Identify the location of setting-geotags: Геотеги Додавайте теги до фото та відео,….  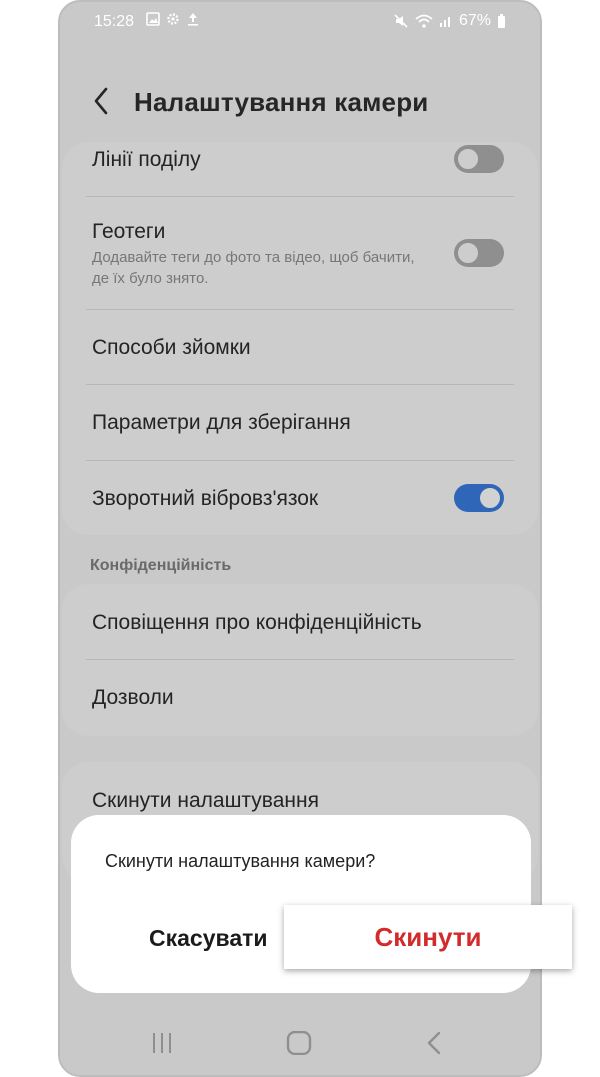
(255, 254).